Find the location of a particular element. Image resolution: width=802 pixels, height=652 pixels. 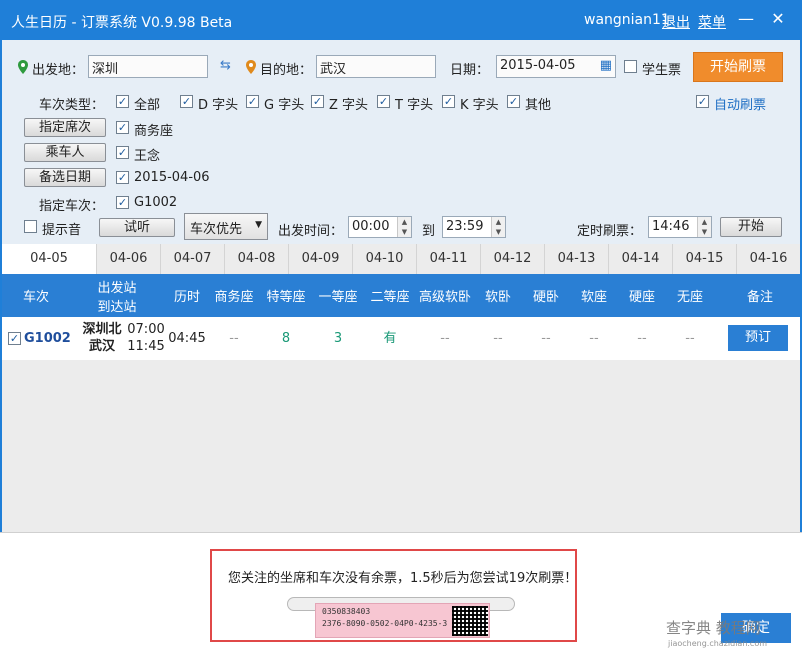

time-from-spinner: 00:00 ▲ ▼ is located at coordinates (380, 227).